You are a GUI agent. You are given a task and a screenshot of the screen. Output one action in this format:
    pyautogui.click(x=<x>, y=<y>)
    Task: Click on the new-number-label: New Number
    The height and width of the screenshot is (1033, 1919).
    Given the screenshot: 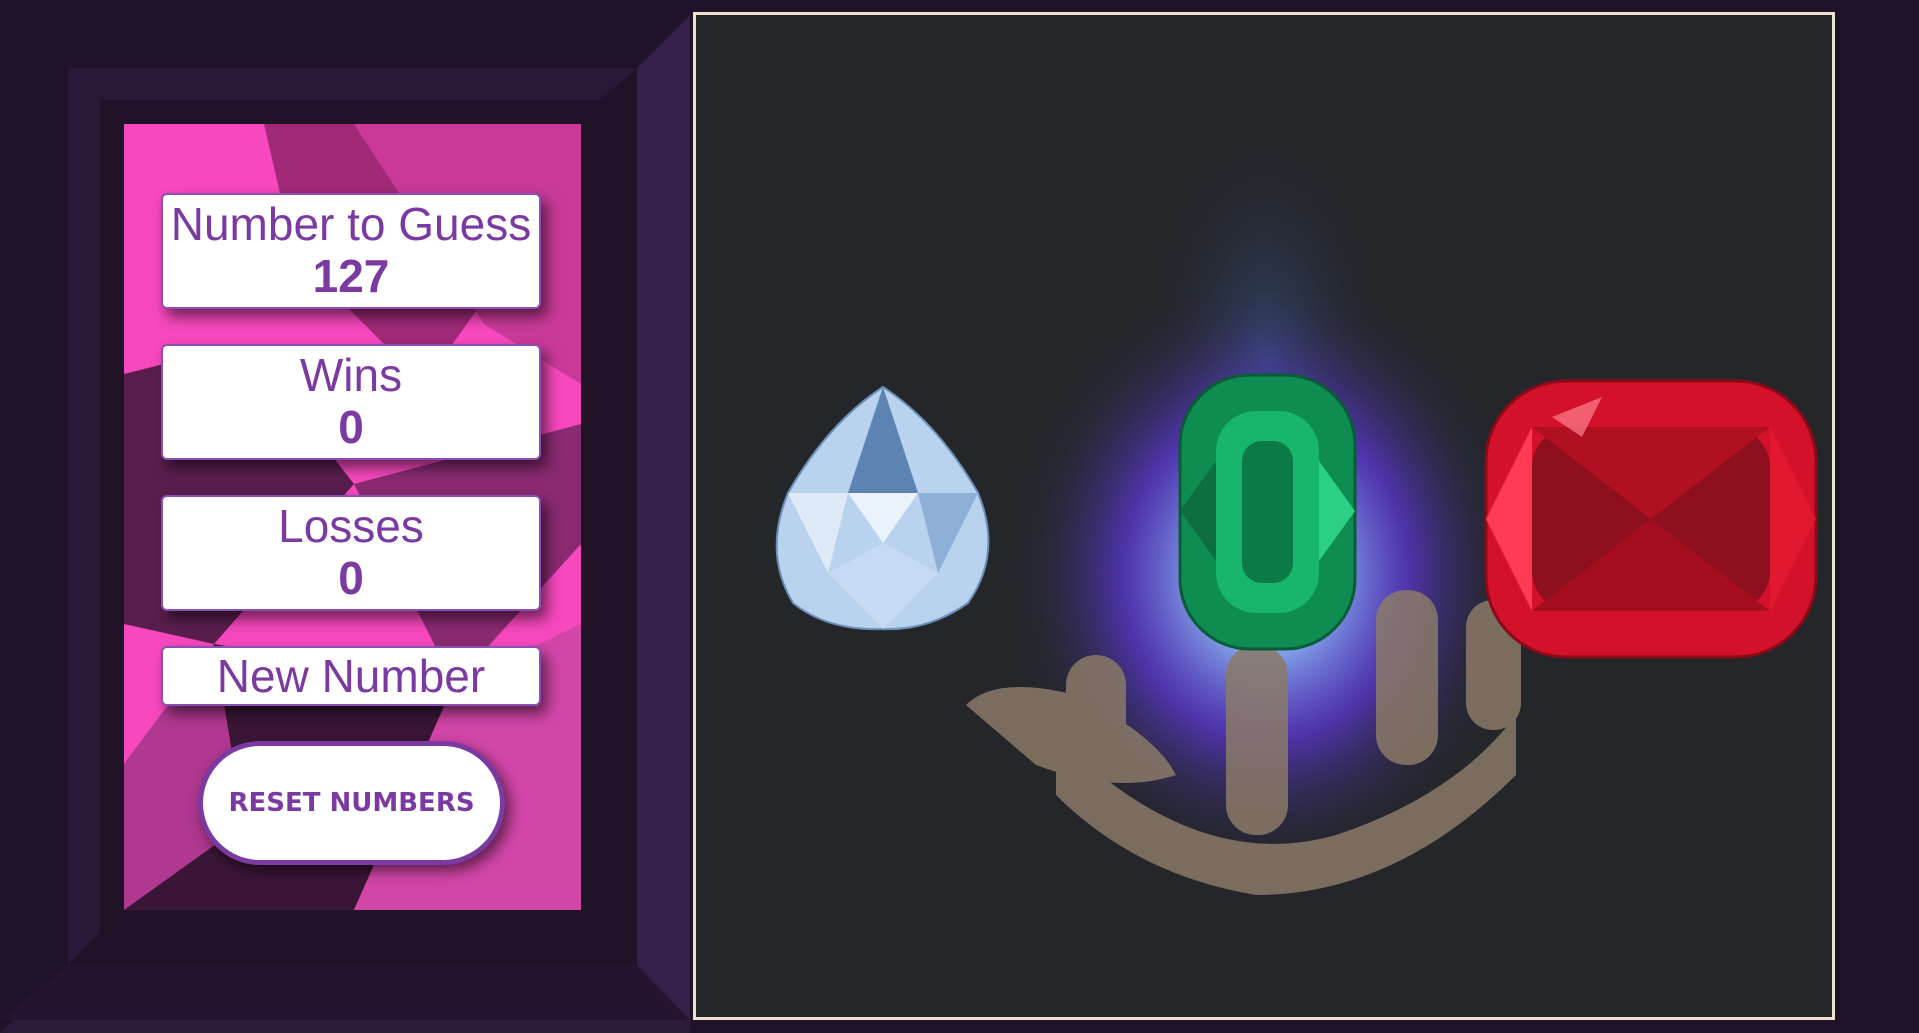 What is the action you would take?
    pyautogui.click(x=351, y=676)
    